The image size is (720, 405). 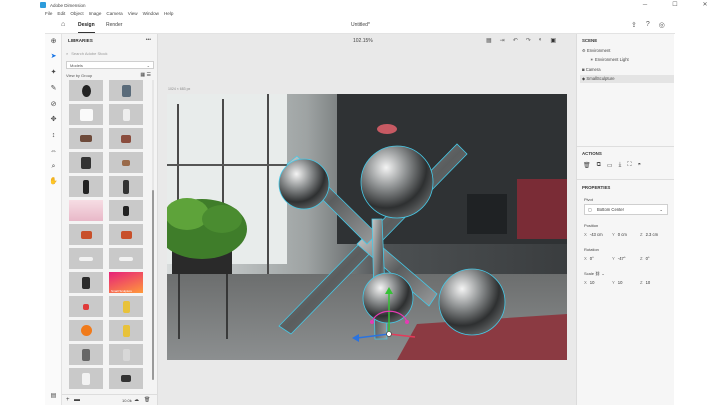 What do you see at coordinates (53, 104) in the screenshot?
I see `sample-icon: ⊘` at bounding box center [53, 104].